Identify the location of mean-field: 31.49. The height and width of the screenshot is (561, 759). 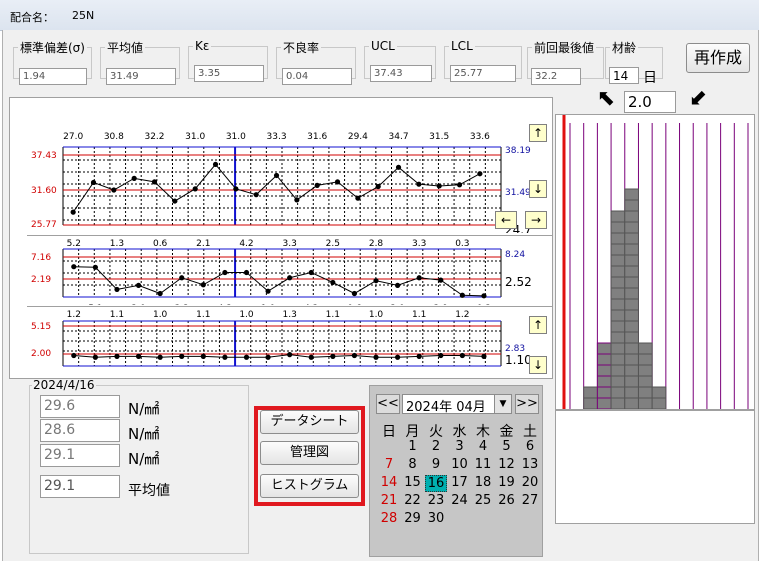
(141, 76).